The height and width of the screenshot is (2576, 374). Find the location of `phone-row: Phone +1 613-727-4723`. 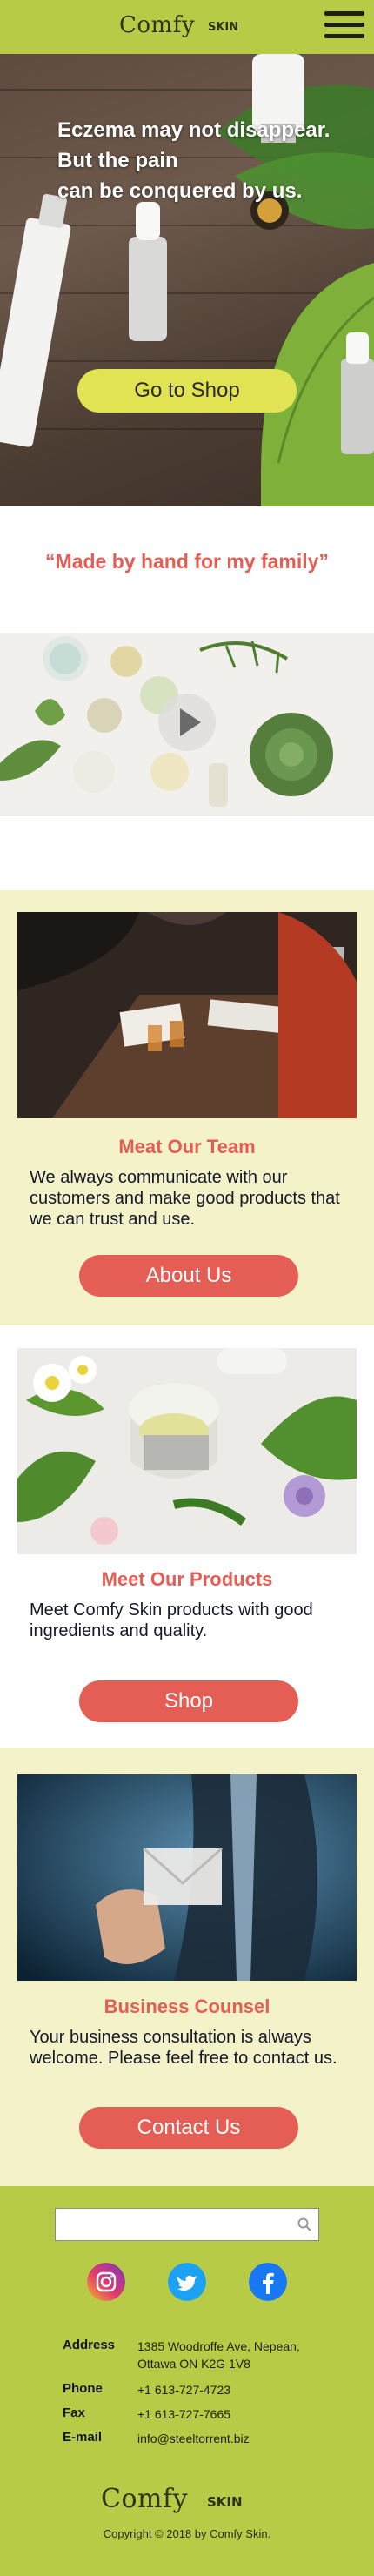

phone-row: Phone +1 613-727-4723 is located at coordinates (210, 2390).